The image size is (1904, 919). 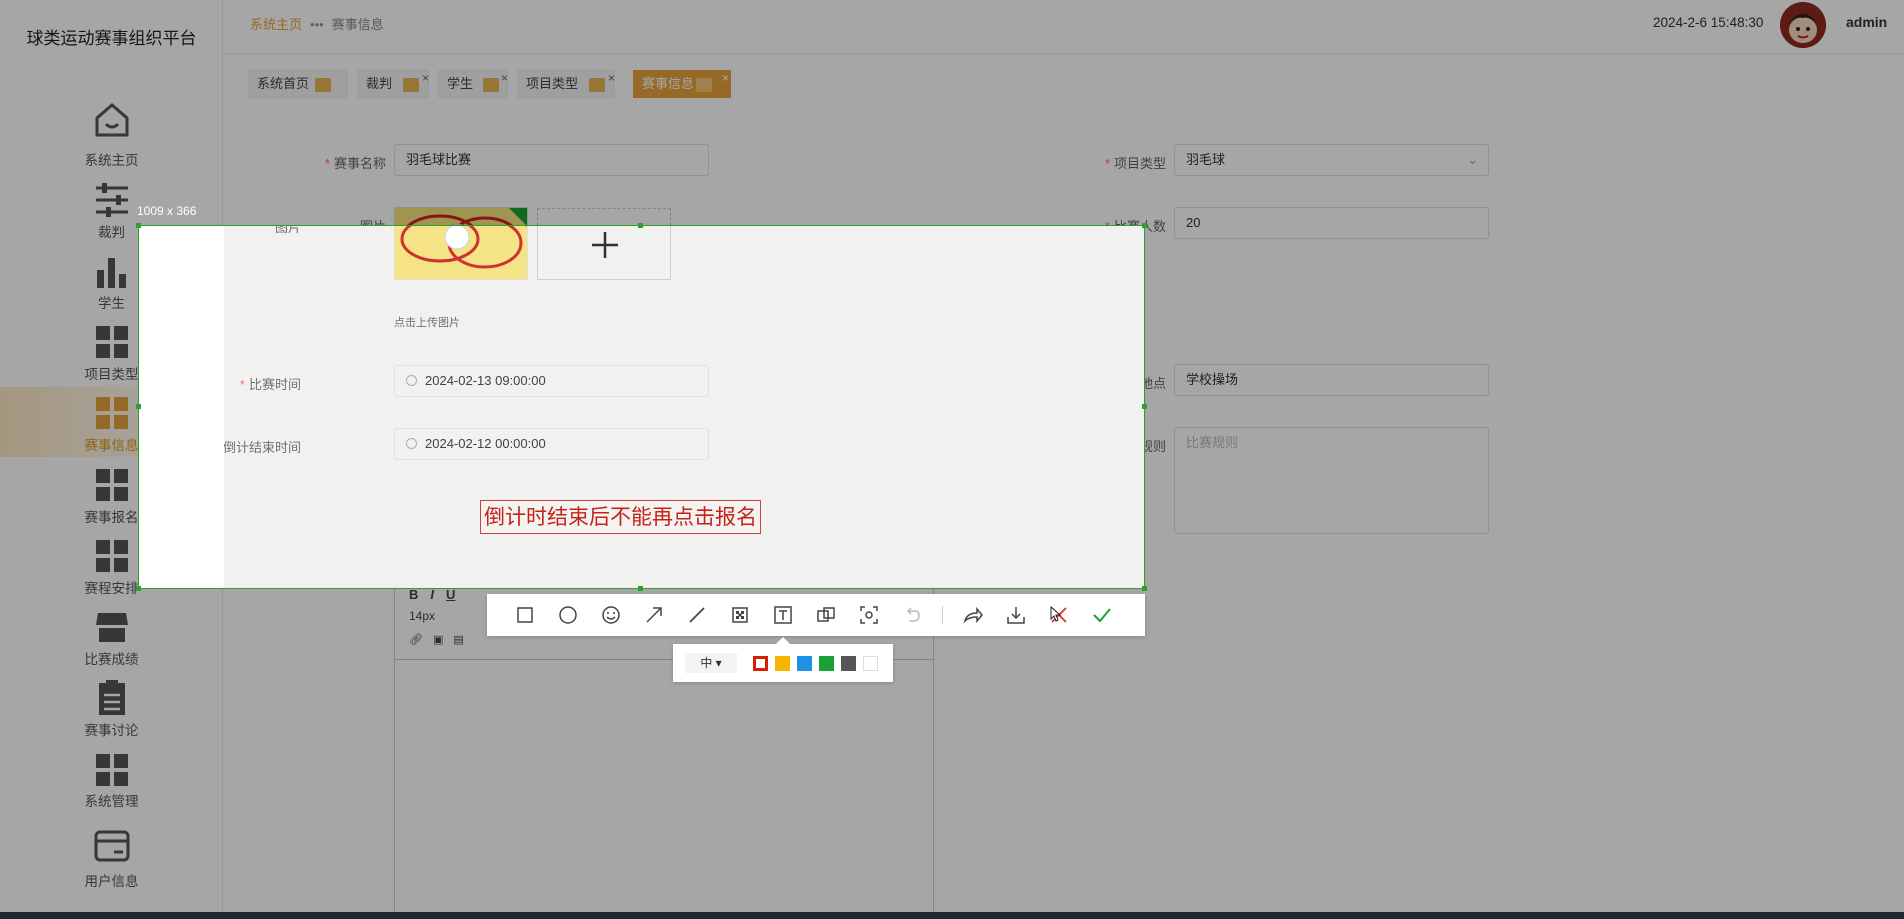 What do you see at coordinates (870, 663) in the screenshot?
I see `color-swatch-white` at bounding box center [870, 663].